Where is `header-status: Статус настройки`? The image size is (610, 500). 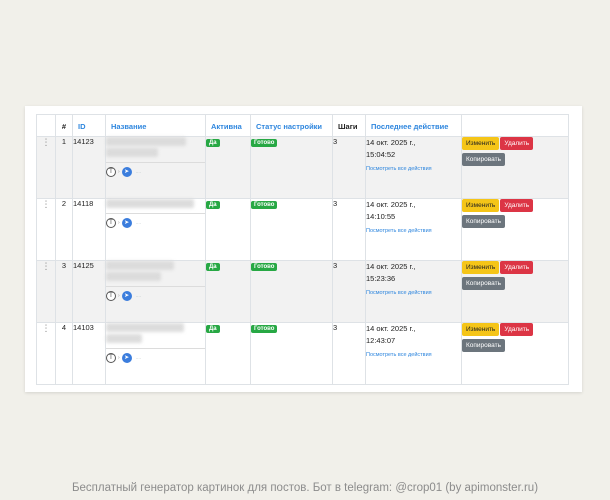 header-status: Статус настройки is located at coordinates (291, 125).